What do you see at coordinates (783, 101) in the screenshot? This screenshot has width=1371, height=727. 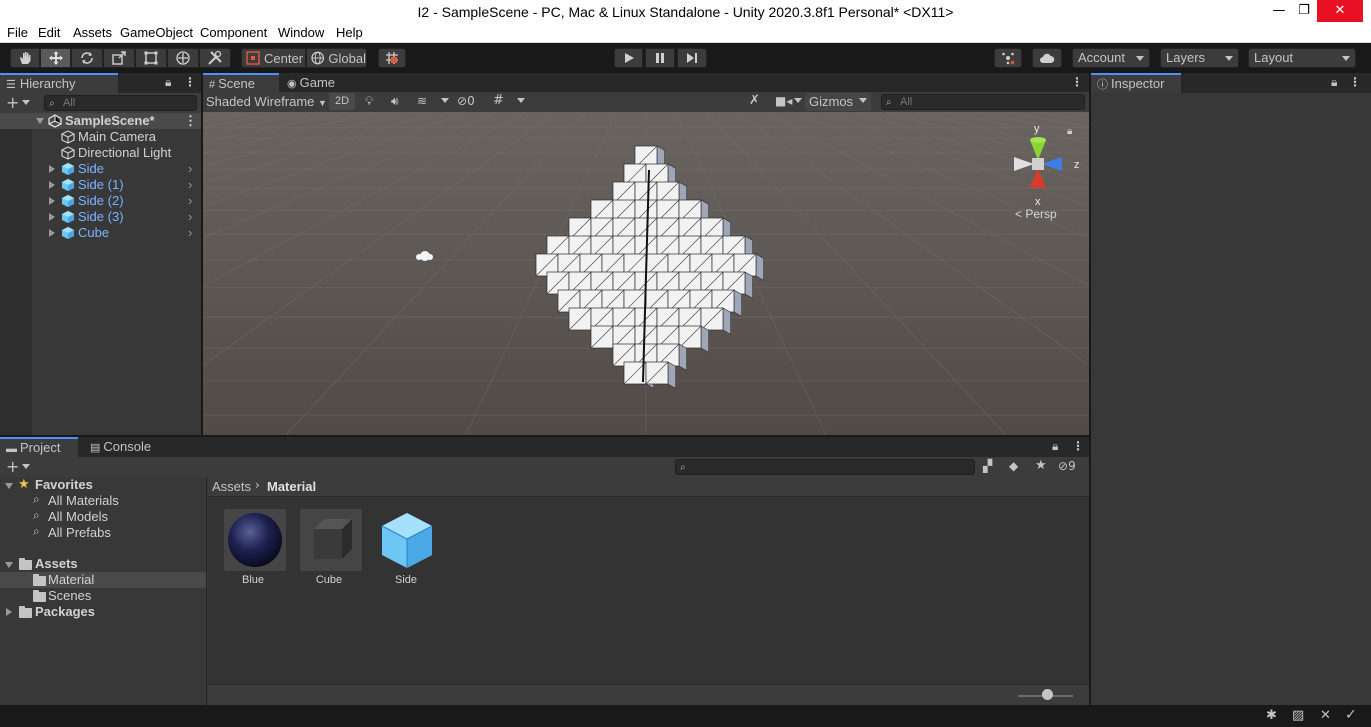 I see `camera-icon: ■◂` at bounding box center [783, 101].